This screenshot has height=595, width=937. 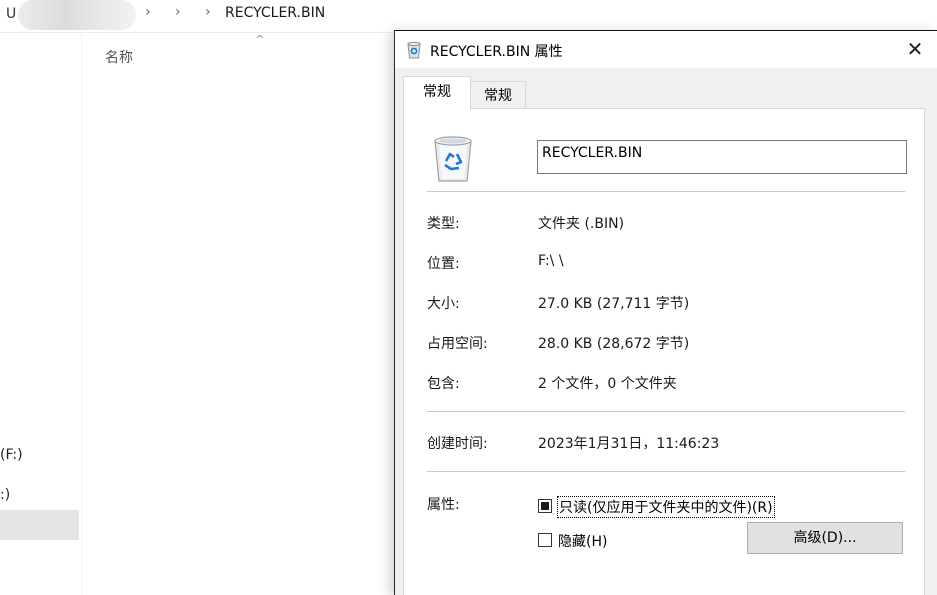 I want to click on column-header-name: 名称, so click(x=119, y=57).